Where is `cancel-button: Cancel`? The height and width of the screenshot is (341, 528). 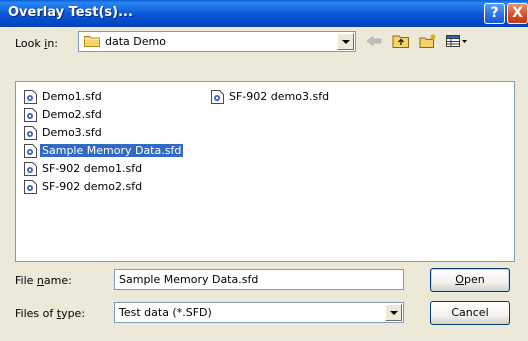
cancel-button: Cancel is located at coordinates (470, 313).